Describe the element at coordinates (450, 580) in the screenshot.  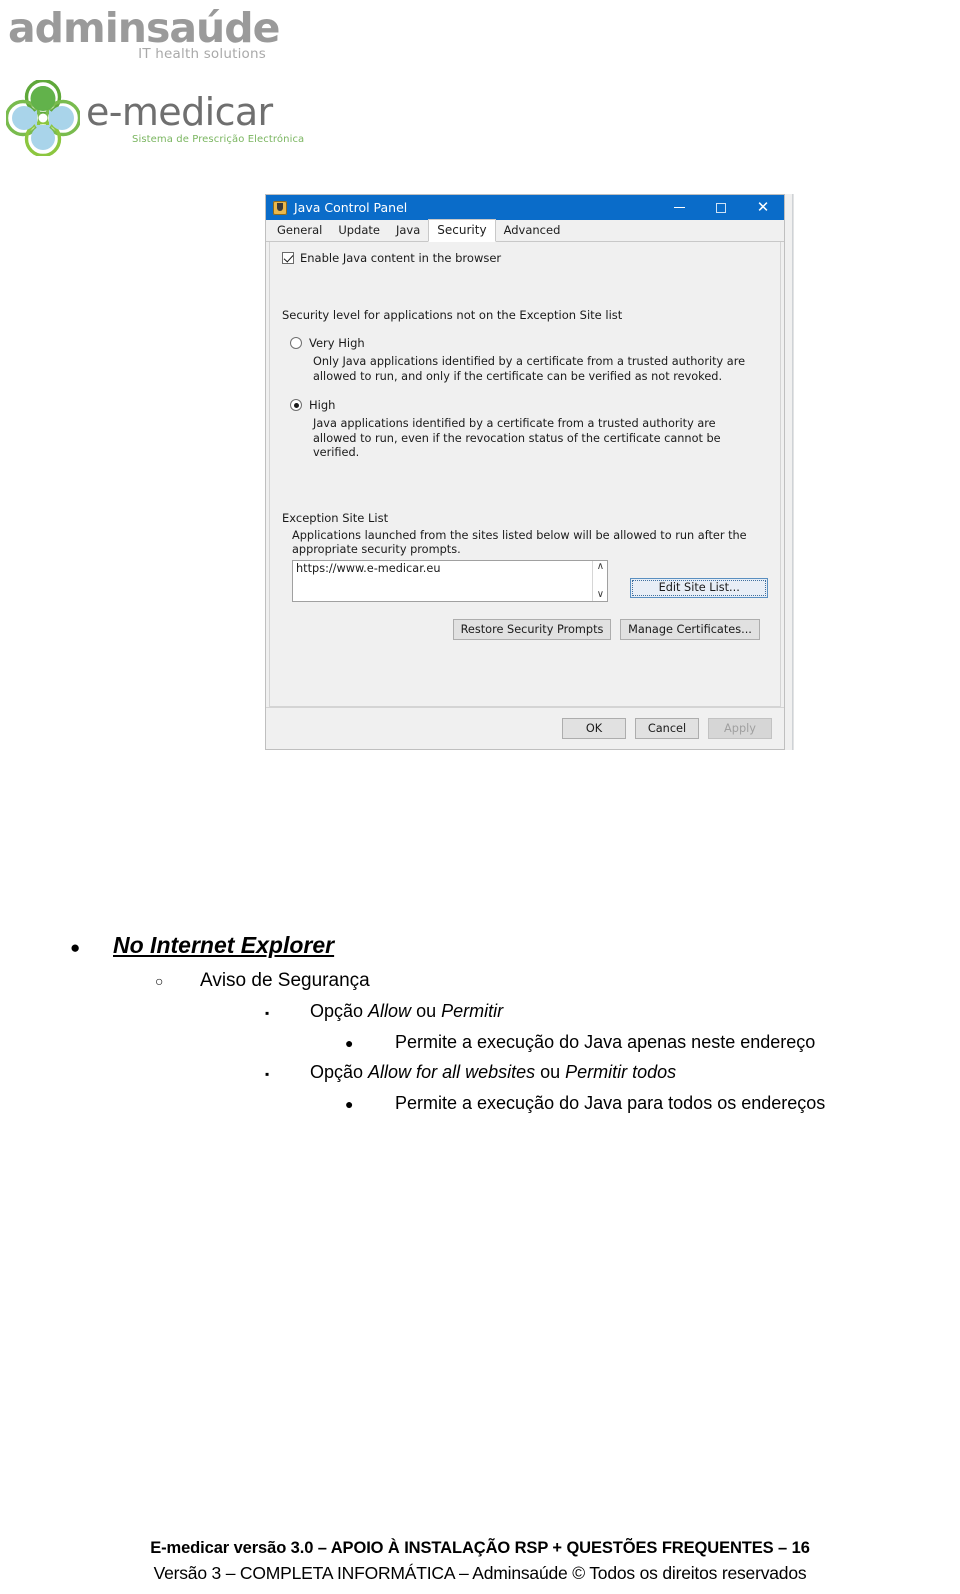
I see `exception-site-listbox: https://www.e-medicar.eu ∧ ∨` at that location.